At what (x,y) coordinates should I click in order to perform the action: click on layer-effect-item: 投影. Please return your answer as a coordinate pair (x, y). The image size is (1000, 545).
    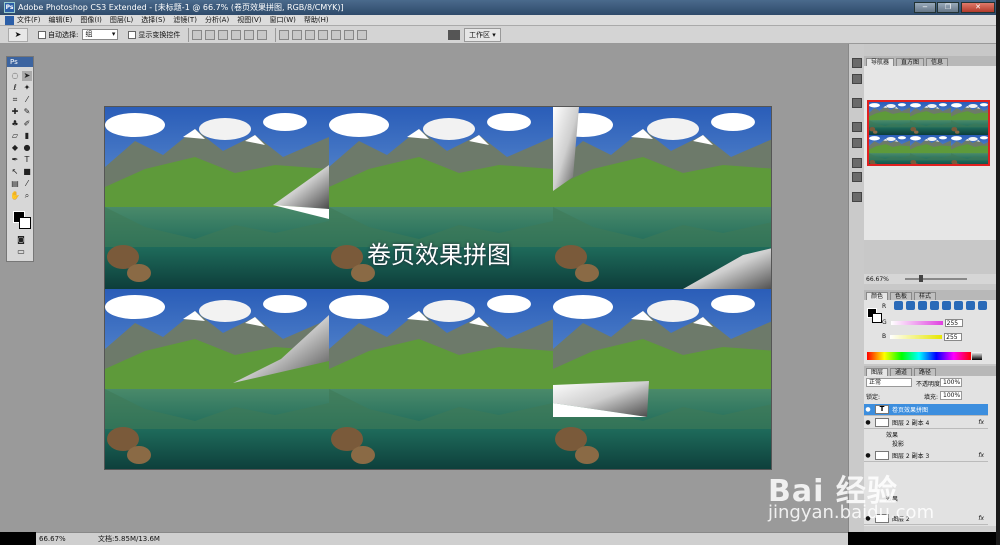
    Looking at the image, I should click on (926, 443).